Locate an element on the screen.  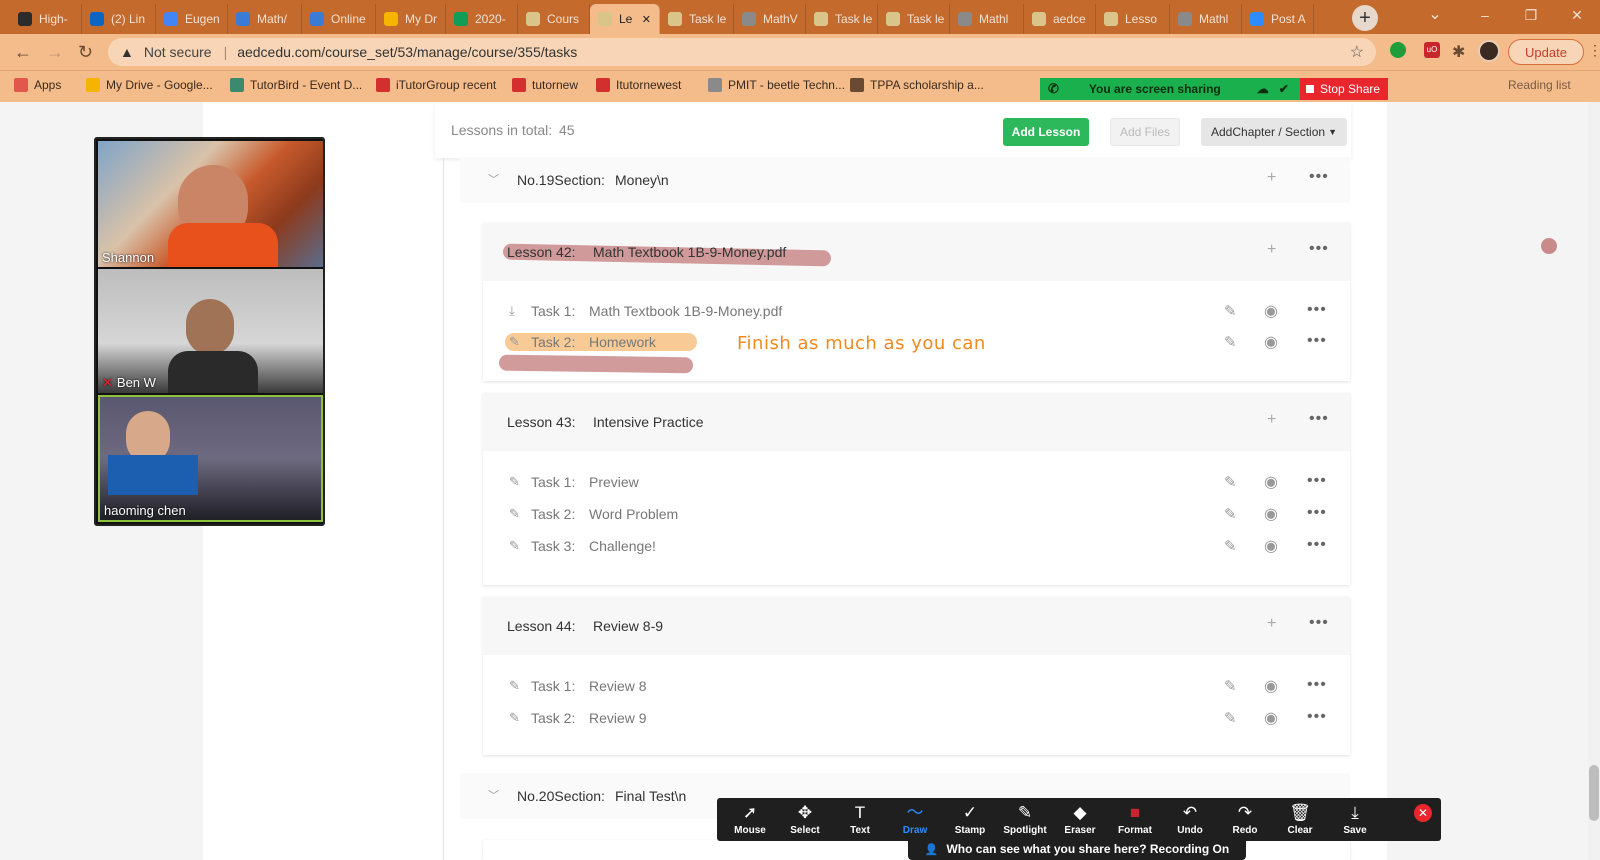
extensions-puzzle-icon: ✱ is located at coordinates (1458, 52).